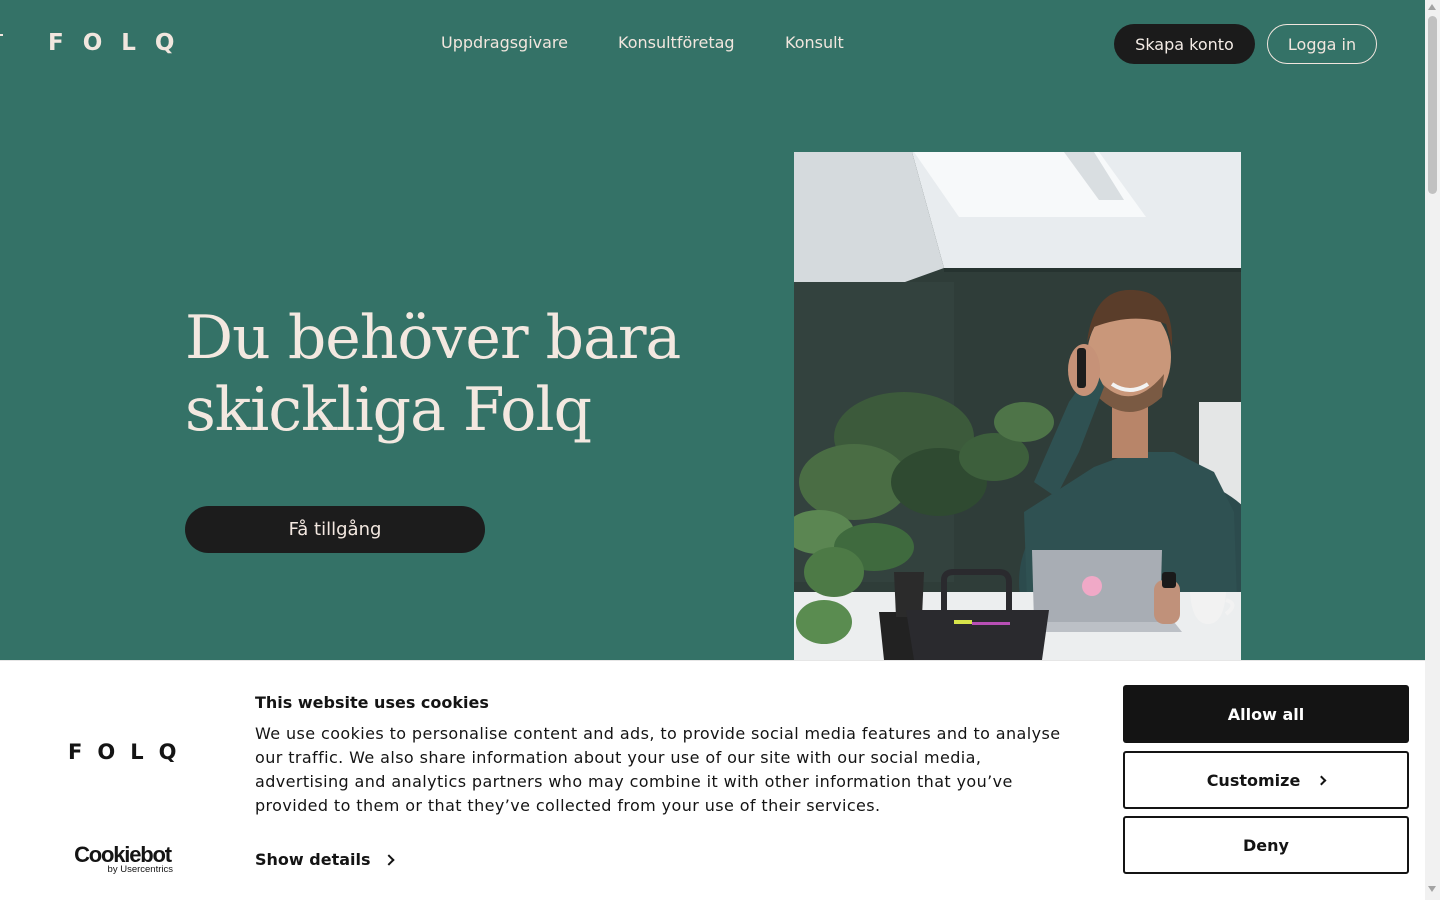  What do you see at coordinates (1322, 44) in the screenshot?
I see `login-button: Logga in` at bounding box center [1322, 44].